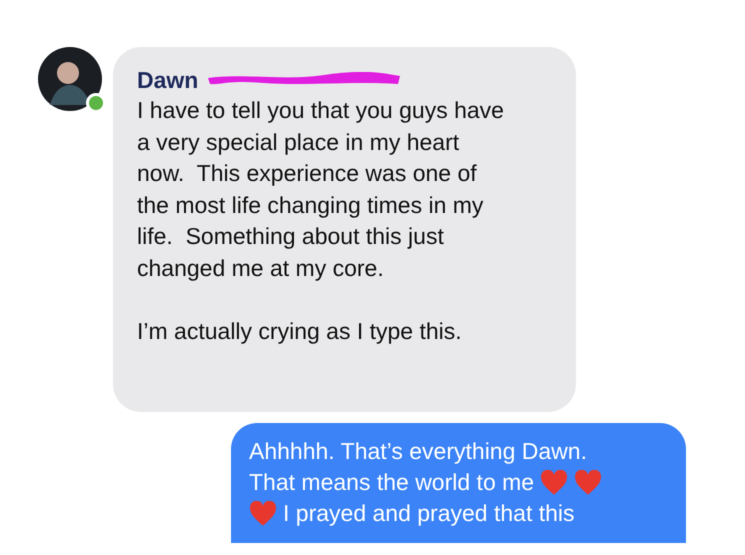 This screenshot has height=555, width=745. Describe the element at coordinates (307, 173) in the screenshot. I see `message-text-line: now. This experience was one of` at that location.